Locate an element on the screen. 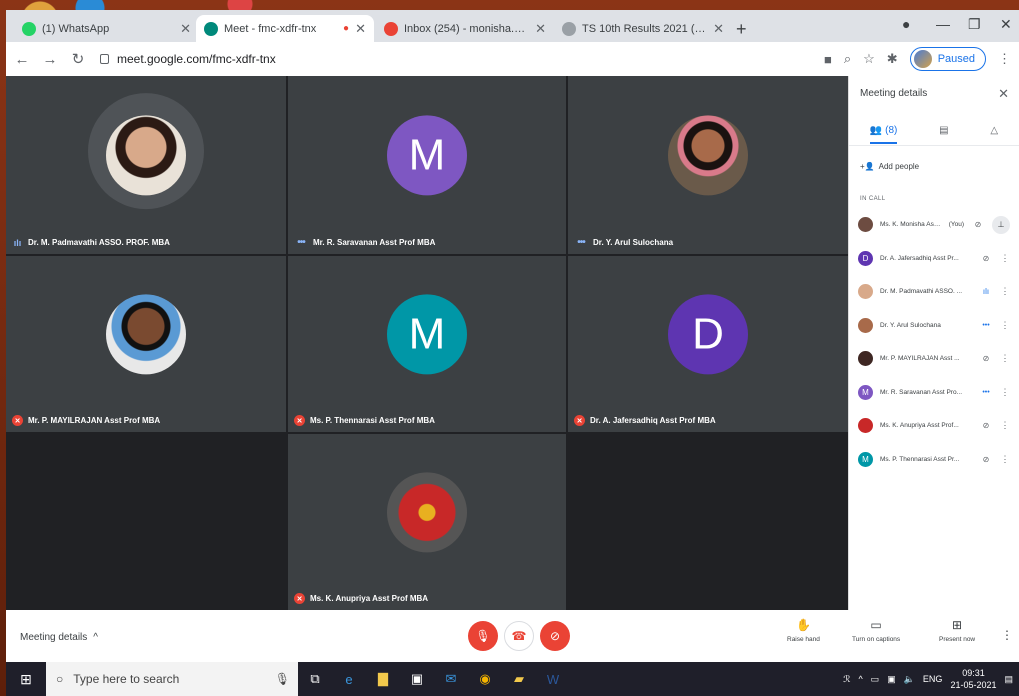  language-indicator: ENG is located at coordinates (933, 679).